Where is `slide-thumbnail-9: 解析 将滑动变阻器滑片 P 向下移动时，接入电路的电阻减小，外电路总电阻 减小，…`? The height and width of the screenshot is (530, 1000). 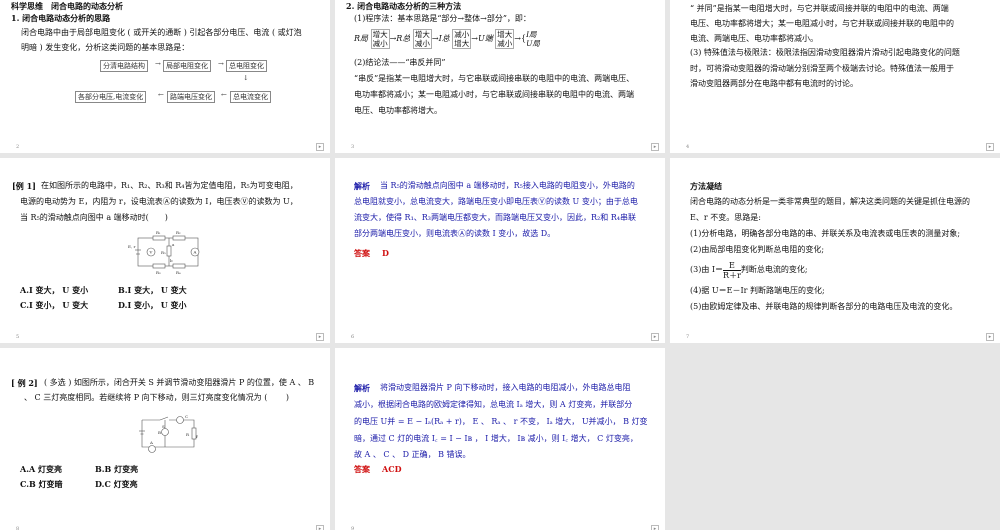
slide-thumbnail-9: 解析 将滑动变阻器滑片 P 向下移动时，接入电路的电阻减小，外电路总电阻 减小，… is located at coordinates (500, 439).